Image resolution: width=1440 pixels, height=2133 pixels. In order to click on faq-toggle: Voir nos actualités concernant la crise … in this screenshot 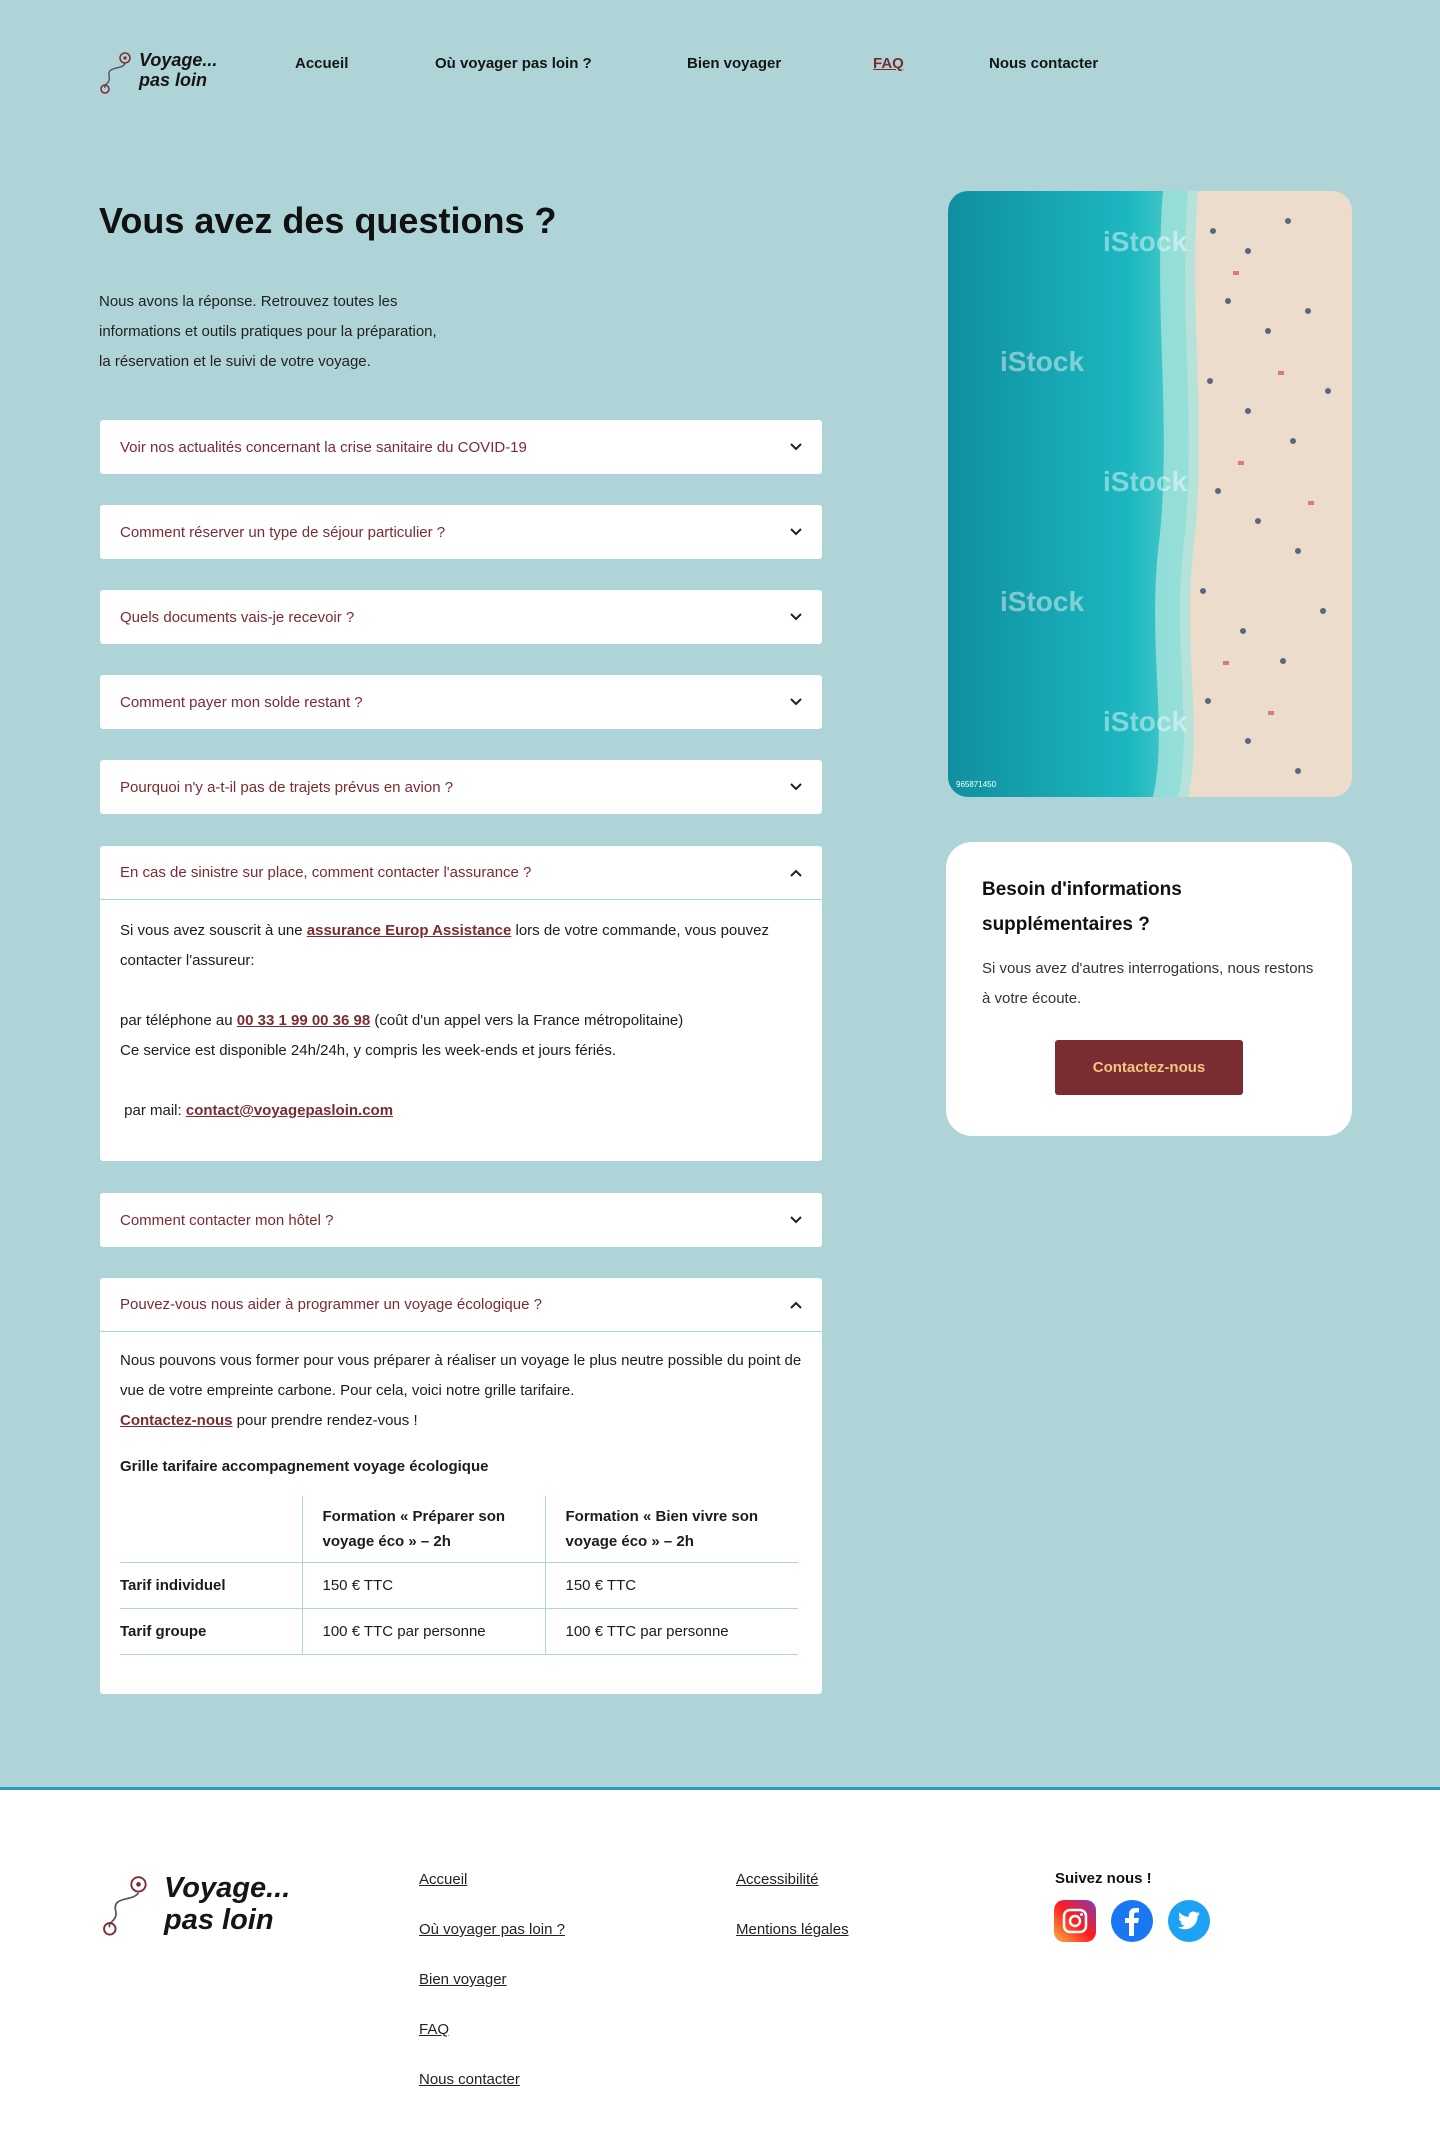, I will do `click(461, 447)`.